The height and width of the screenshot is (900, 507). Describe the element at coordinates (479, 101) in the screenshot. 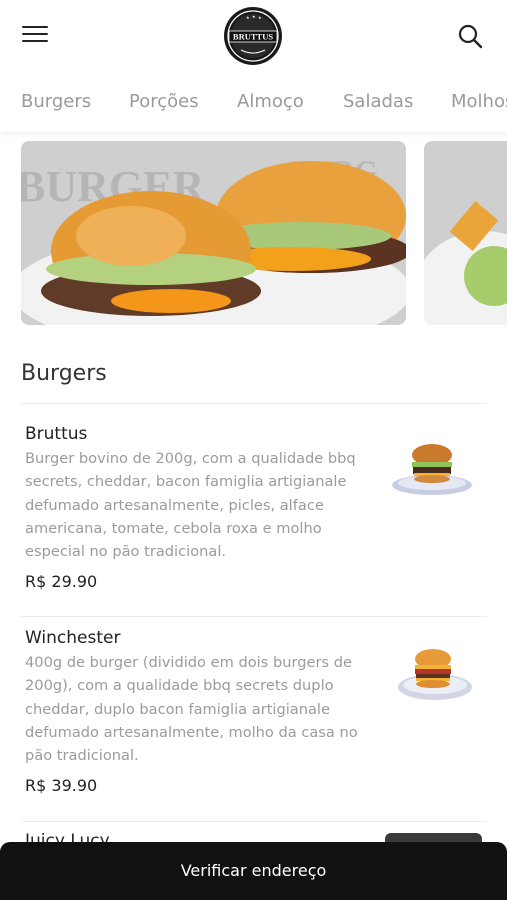

I see `tab-molhos: Molhos` at that location.